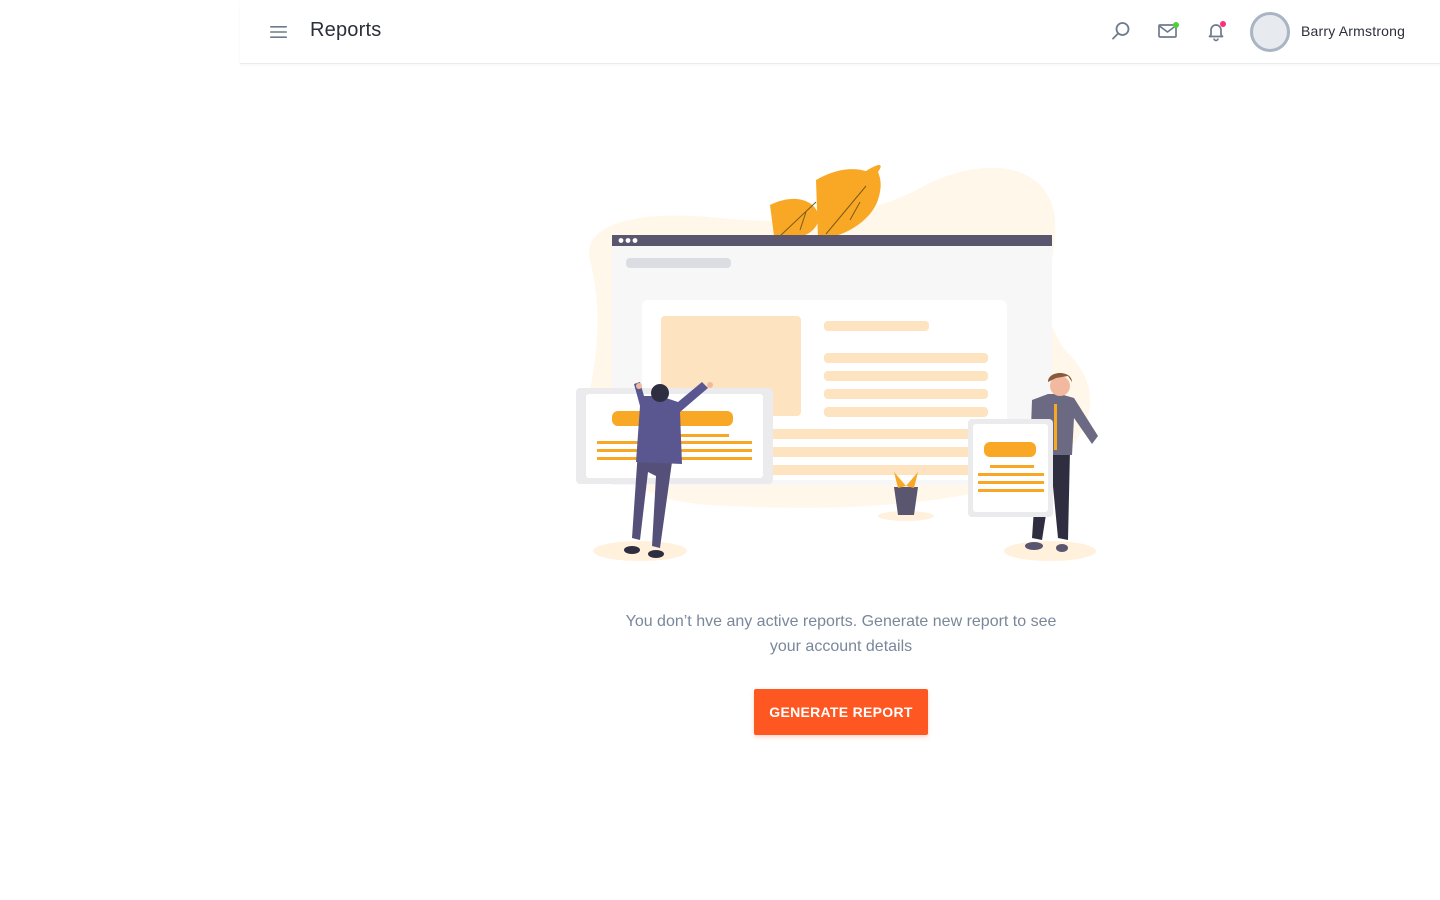 The width and height of the screenshot is (1440, 900). I want to click on notifications-button, so click(1216, 31).